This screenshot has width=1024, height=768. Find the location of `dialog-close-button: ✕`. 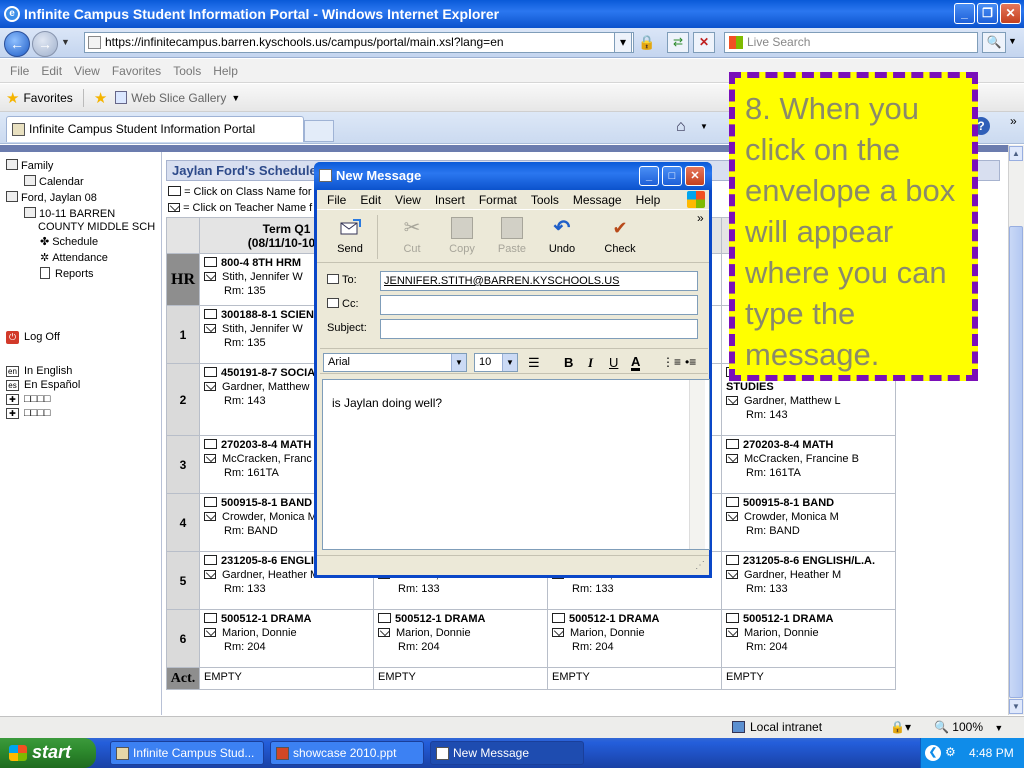

dialog-close-button: ✕ is located at coordinates (695, 176).